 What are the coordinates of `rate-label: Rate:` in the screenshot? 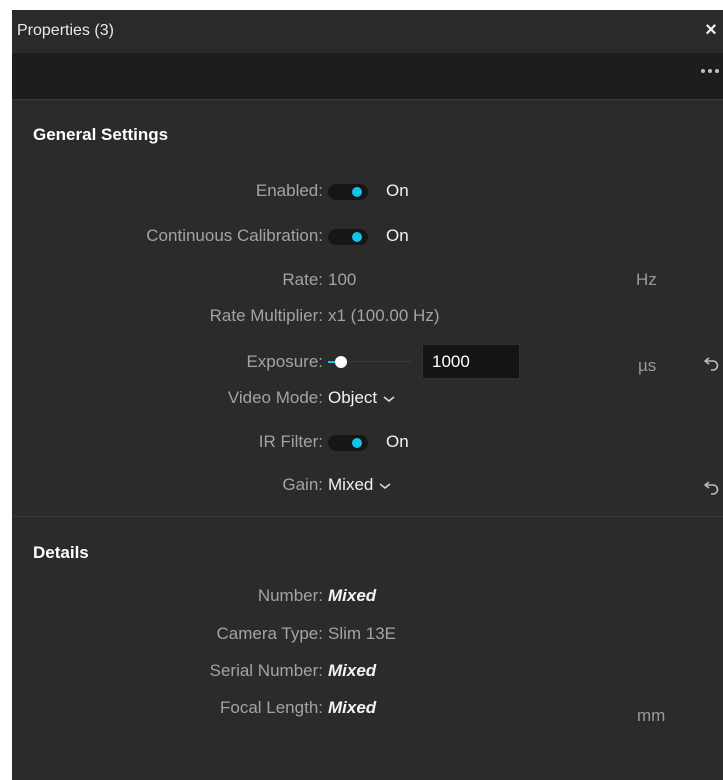 It's located at (302, 279).